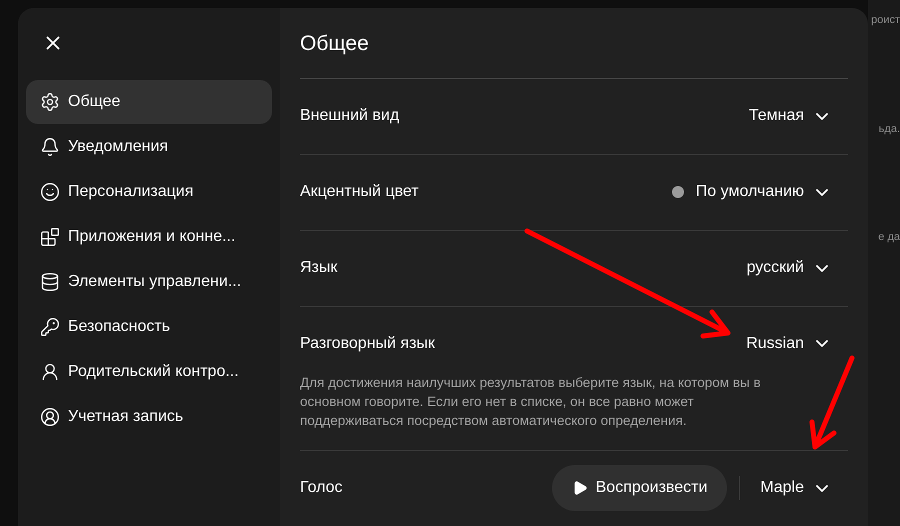  Describe the element at coordinates (149, 147) in the screenshot. I see `sidebar-item: Уведомления` at that location.